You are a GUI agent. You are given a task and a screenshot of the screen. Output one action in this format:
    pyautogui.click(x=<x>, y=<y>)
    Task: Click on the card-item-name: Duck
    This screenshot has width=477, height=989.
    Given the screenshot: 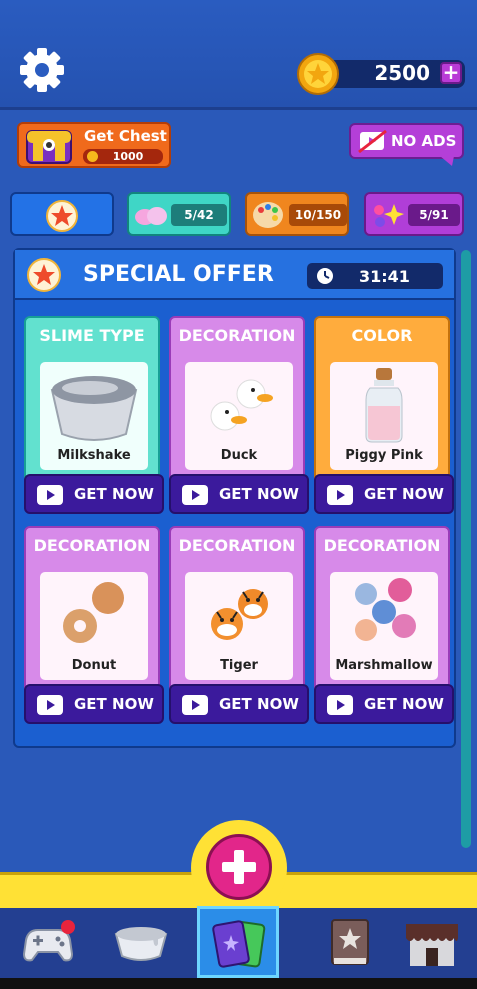 What is the action you would take?
    pyautogui.click(x=239, y=455)
    